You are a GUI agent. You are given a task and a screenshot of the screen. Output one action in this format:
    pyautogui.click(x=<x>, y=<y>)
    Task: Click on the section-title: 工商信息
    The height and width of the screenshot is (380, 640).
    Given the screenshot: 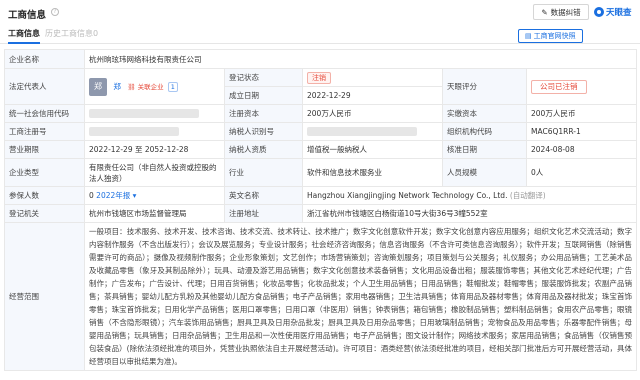 What is the action you would take?
    pyautogui.click(x=27, y=15)
    